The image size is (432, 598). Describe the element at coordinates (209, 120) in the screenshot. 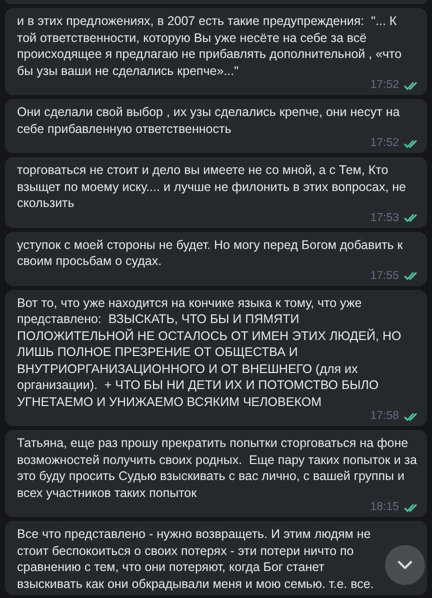

I see `message-text: Они сделали свой выбор , их узы сделались крепче, они несут на себе прибавленную ответственность` at that location.